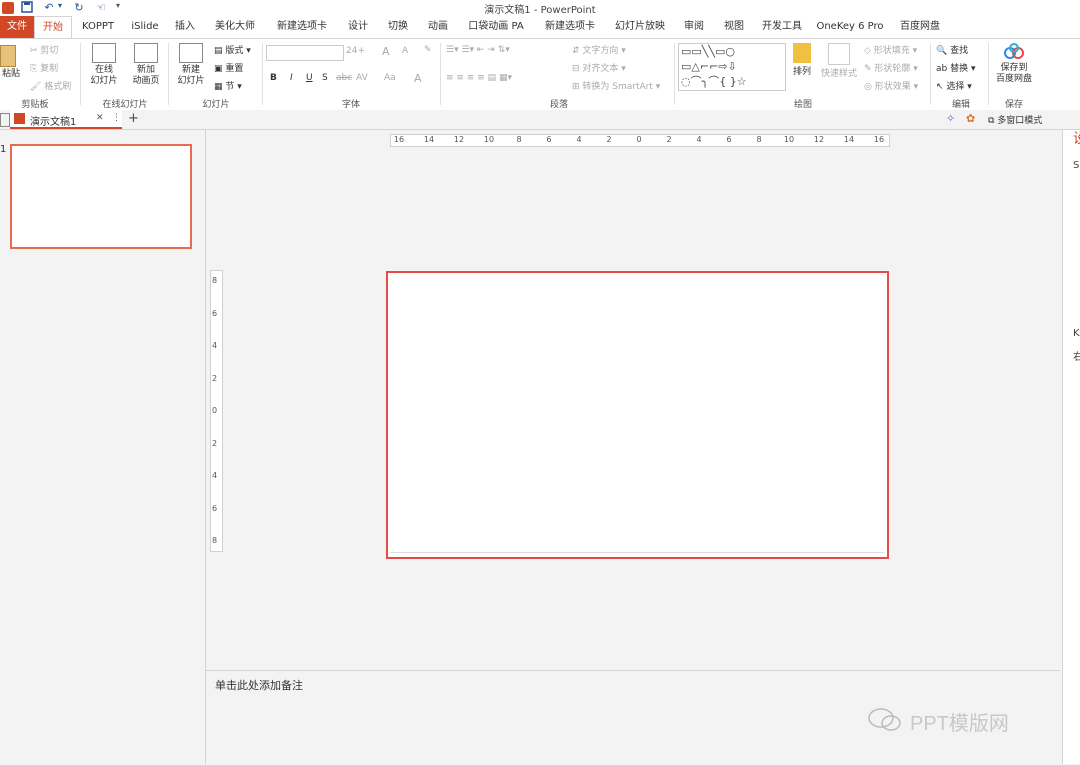 This screenshot has height=765, width=1080. I want to click on grow-font-button: A, so click(386, 51).